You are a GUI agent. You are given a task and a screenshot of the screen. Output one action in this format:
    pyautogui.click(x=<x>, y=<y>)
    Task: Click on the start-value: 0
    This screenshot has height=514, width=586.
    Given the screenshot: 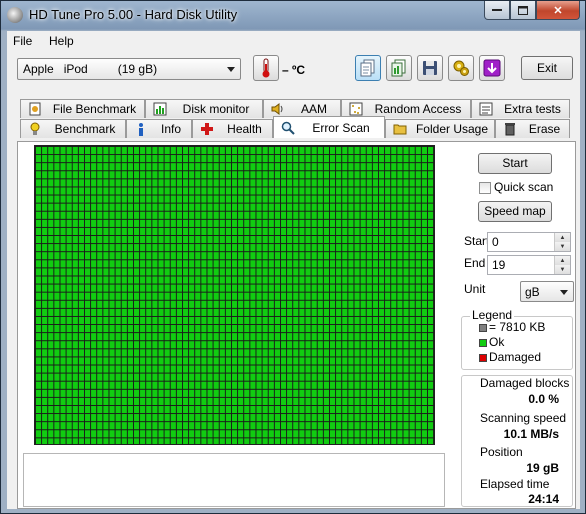 What is the action you would take?
    pyautogui.click(x=495, y=242)
    